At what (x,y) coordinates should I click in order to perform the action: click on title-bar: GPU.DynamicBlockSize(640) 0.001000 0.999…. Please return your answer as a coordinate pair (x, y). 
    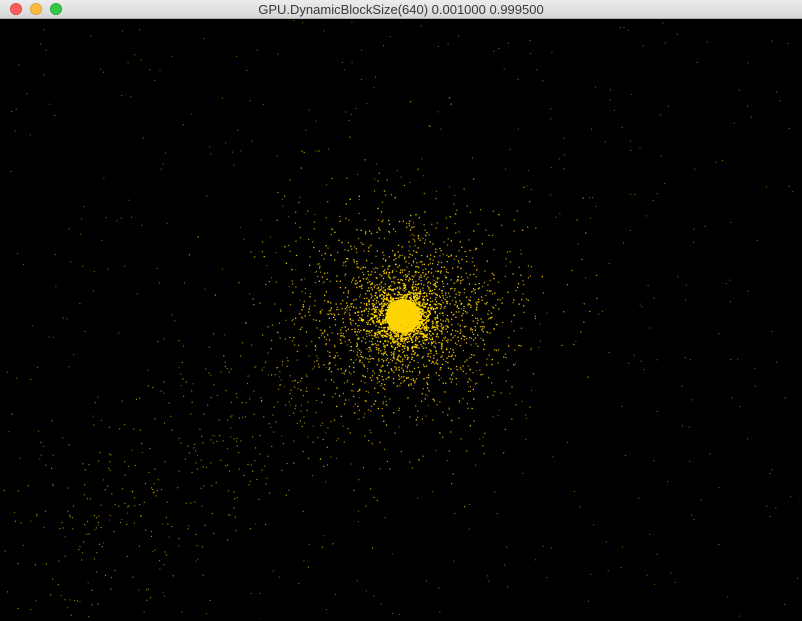
    Looking at the image, I should click on (401, 9).